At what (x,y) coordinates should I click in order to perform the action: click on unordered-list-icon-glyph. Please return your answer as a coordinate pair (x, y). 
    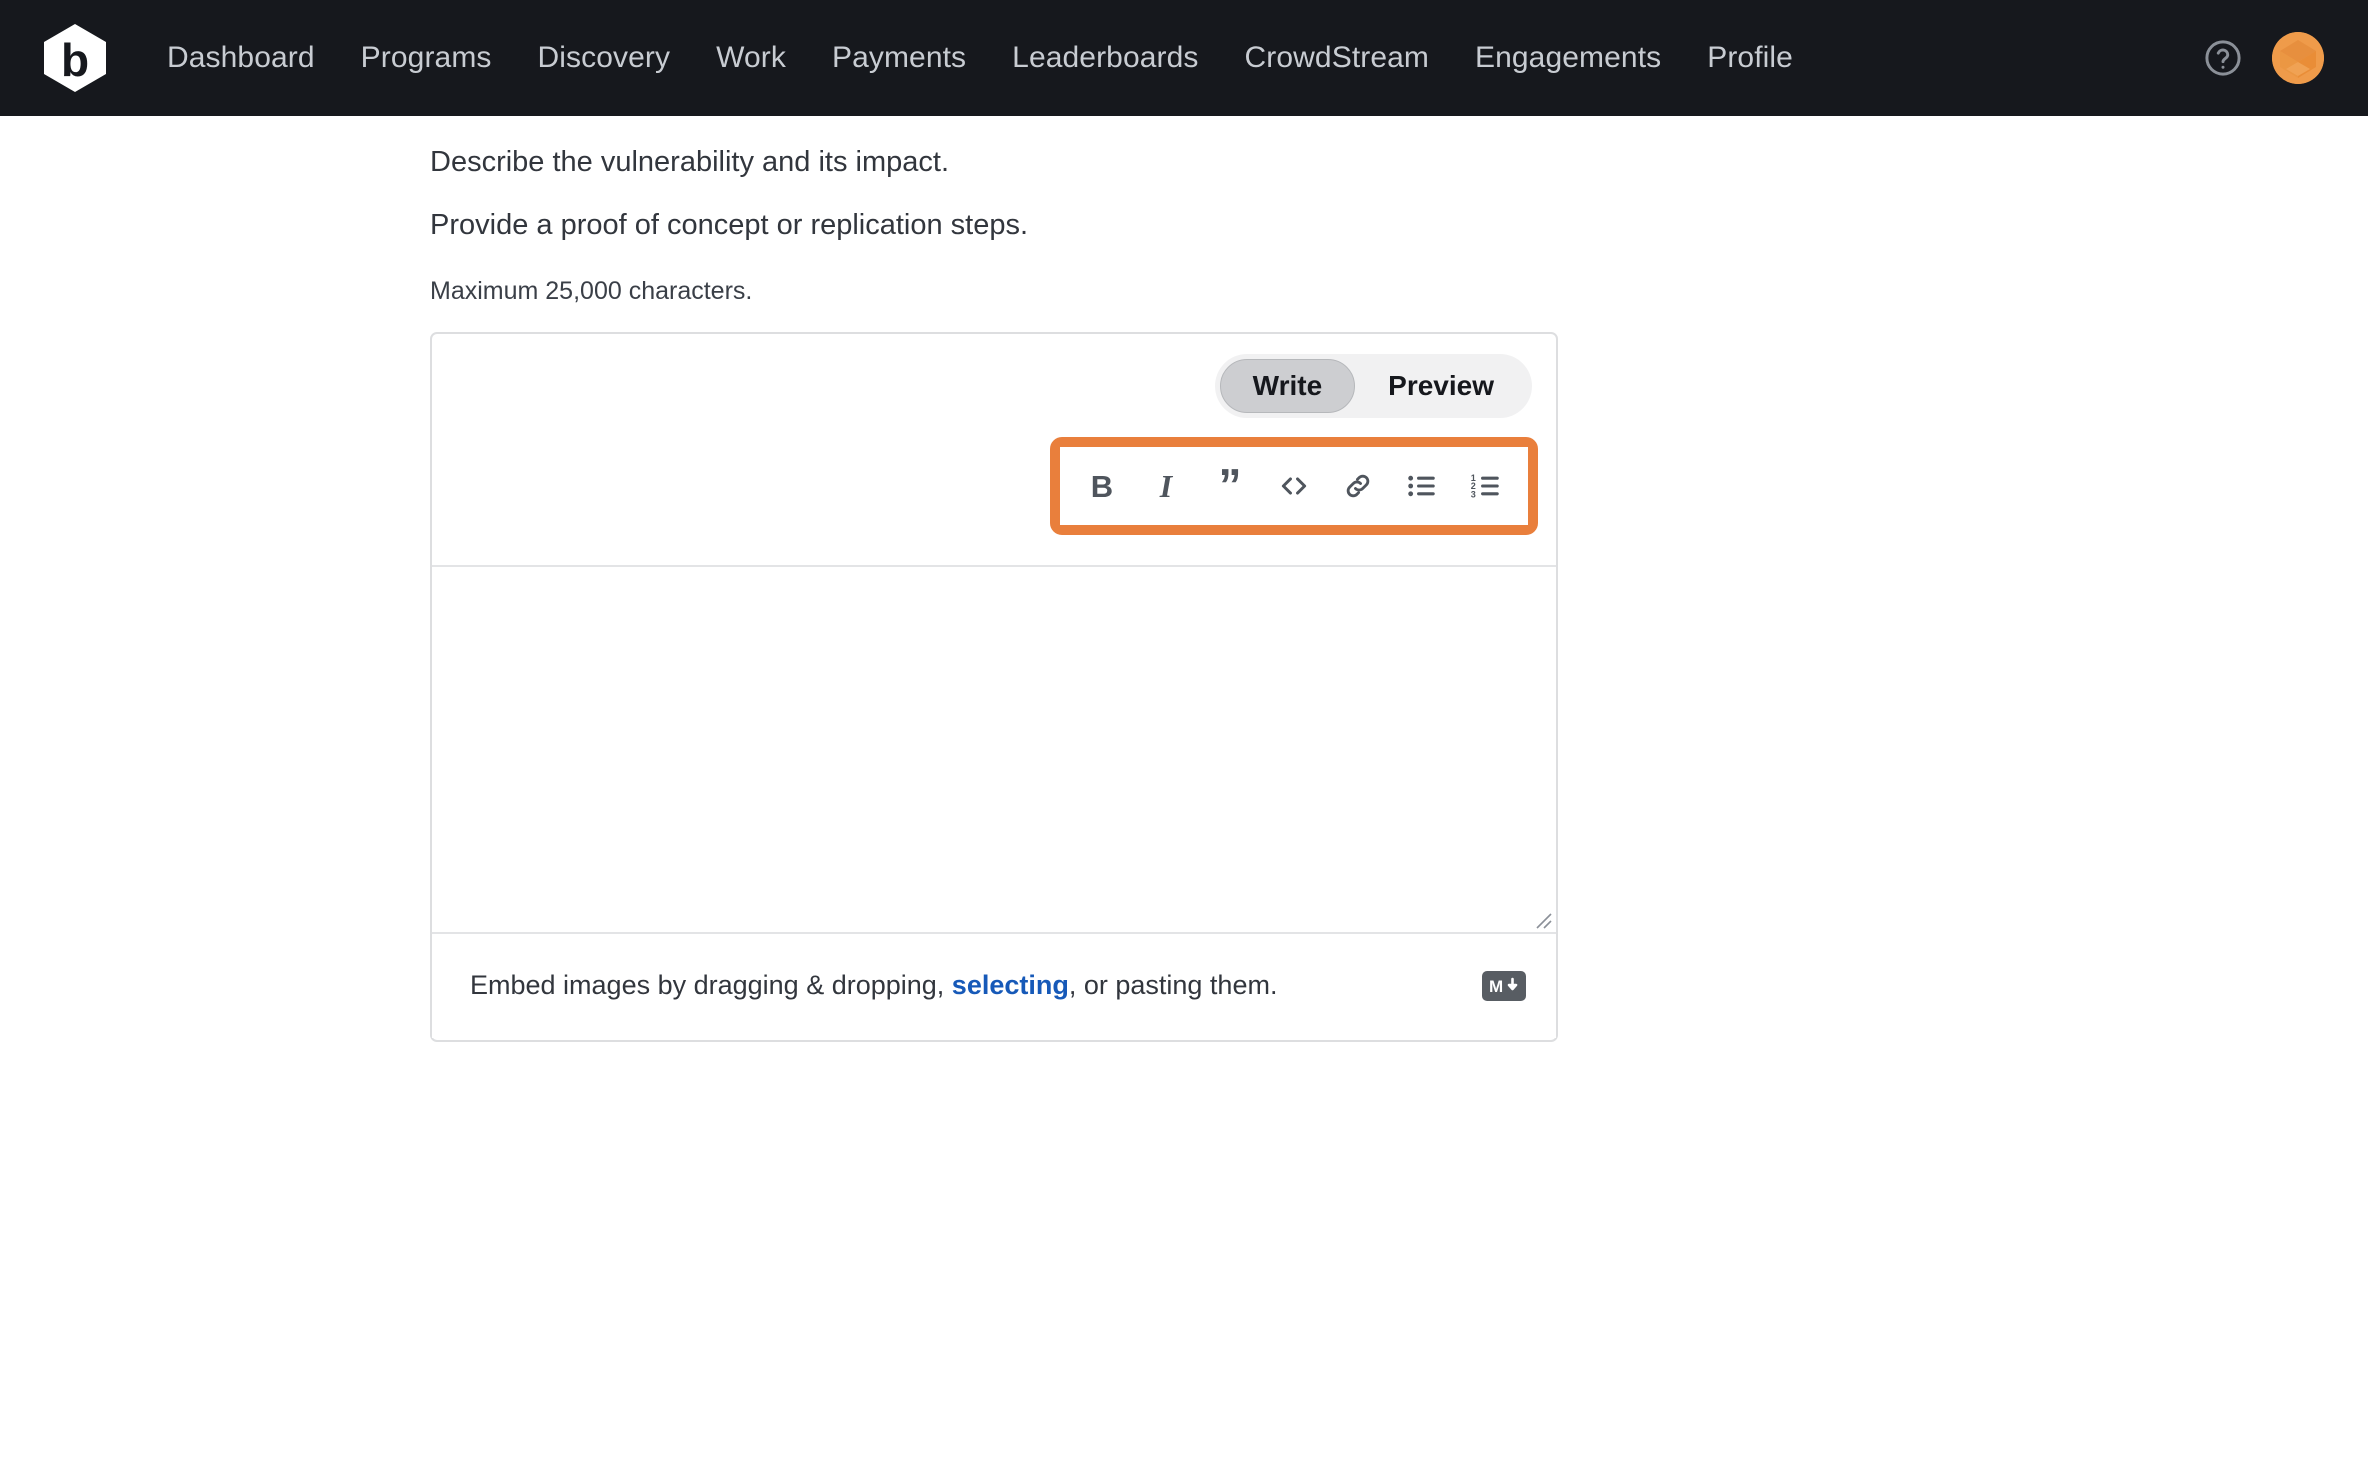
    Looking at the image, I should click on (1421, 486).